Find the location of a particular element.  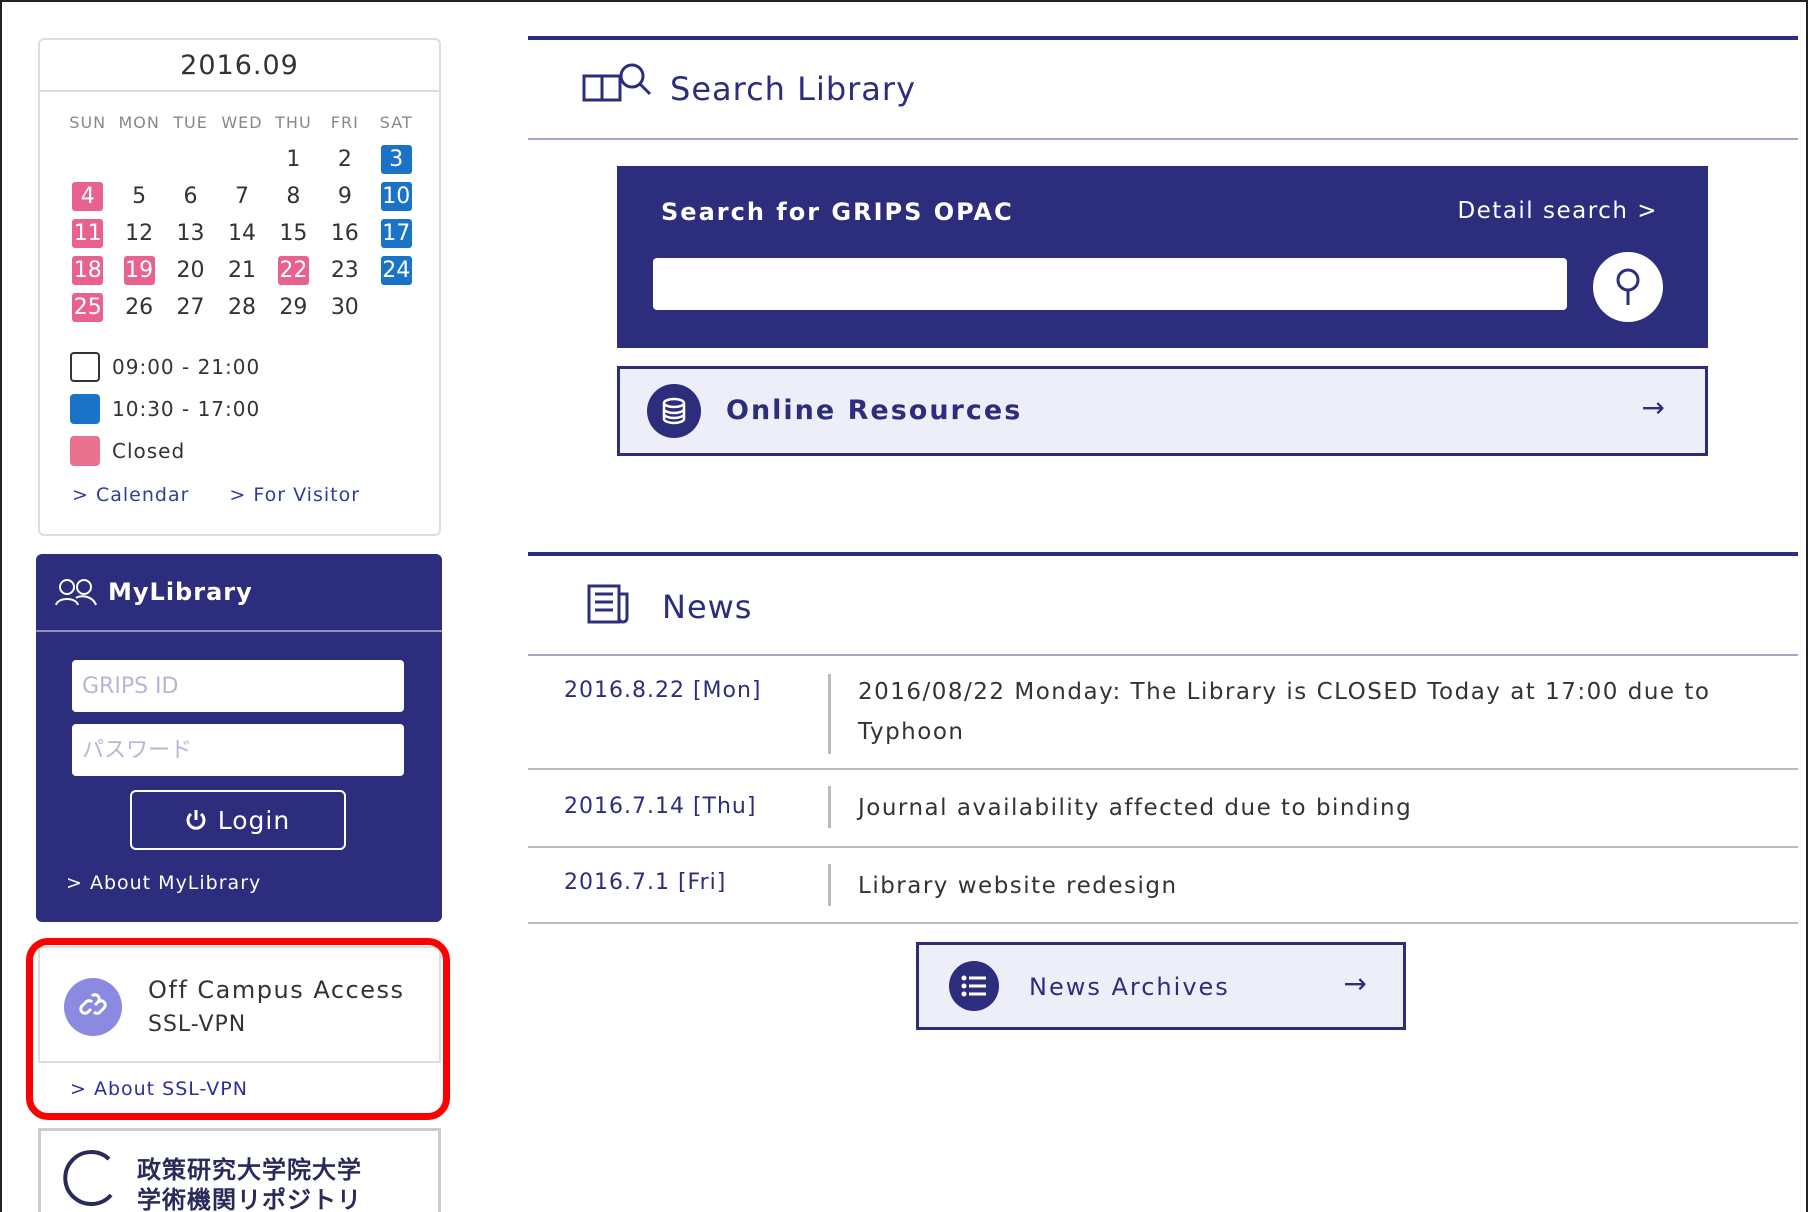

calendar-day-number: 23 is located at coordinates (344, 270).